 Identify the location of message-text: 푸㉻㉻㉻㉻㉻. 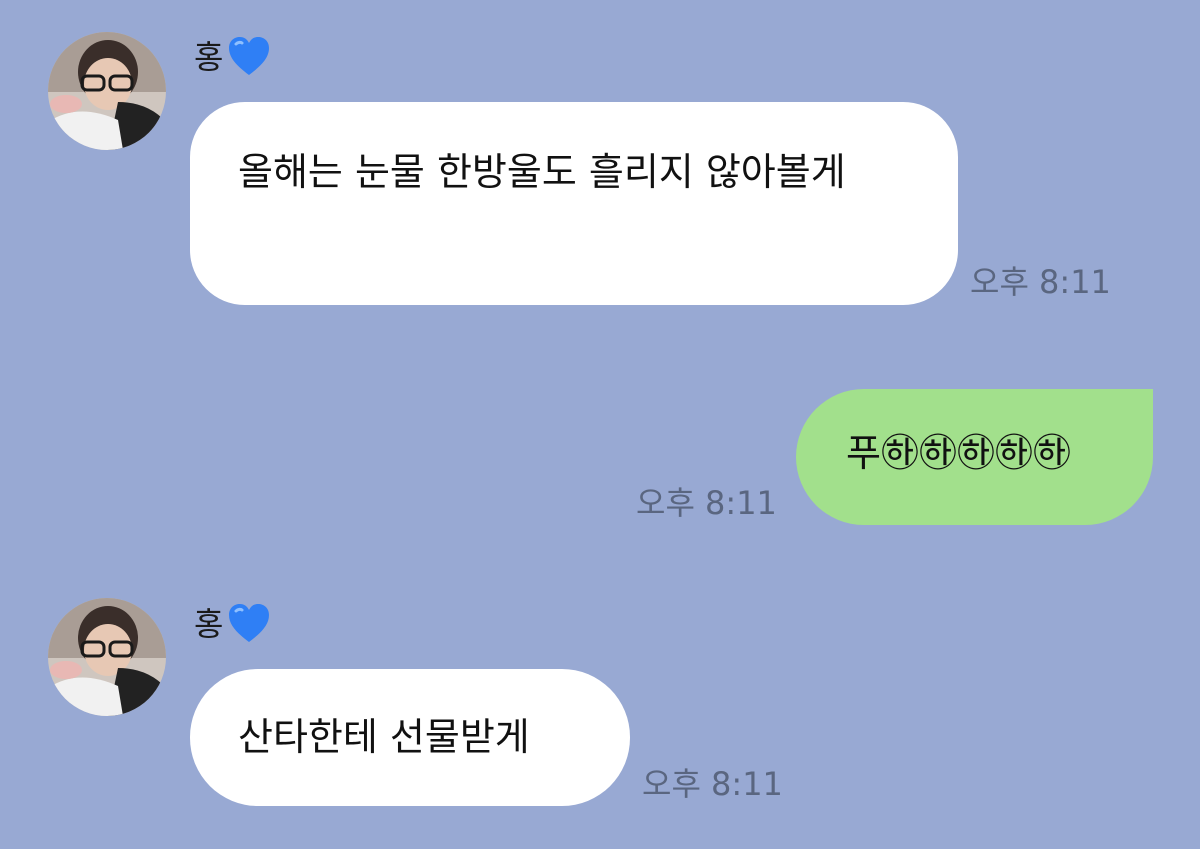
(958, 453).